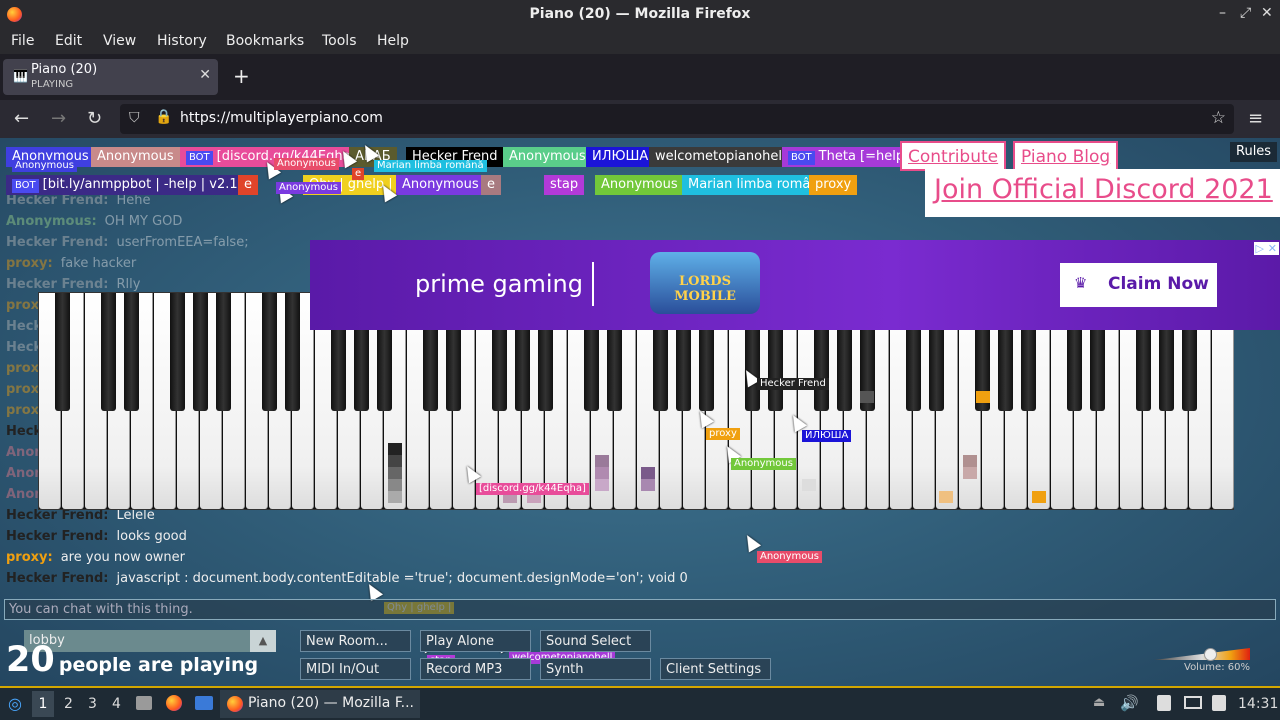  Describe the element at coordinates (1129, 703) in the screenshot. I see `volume-tray-icon: 🔊` at that location.